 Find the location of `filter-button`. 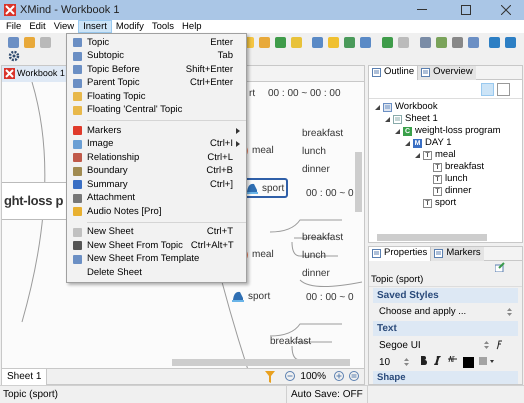

filter-button is located at coordinates (271, 376).